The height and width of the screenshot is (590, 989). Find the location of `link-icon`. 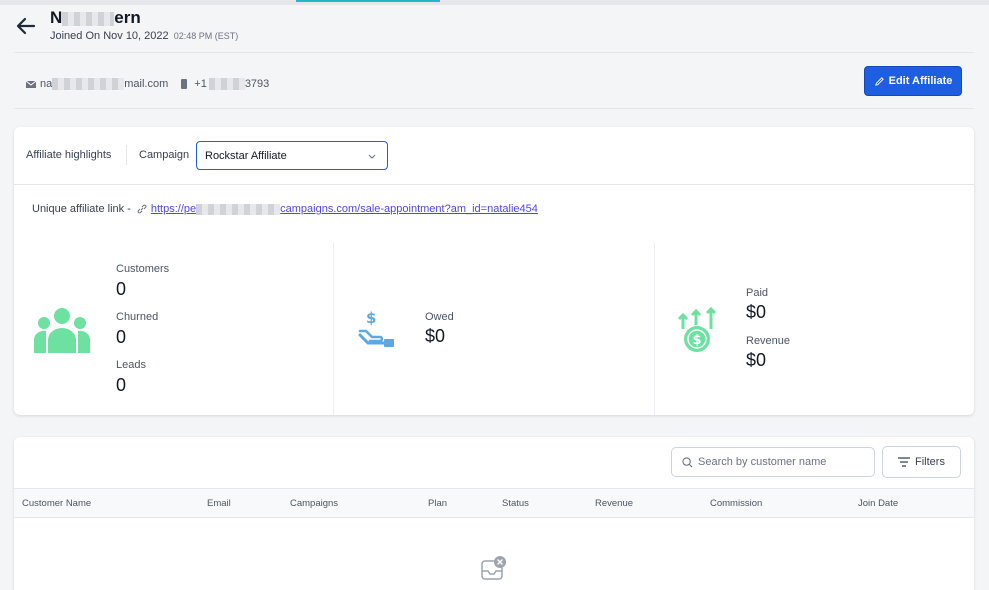

link-icon is located at coordinates (142, 209).